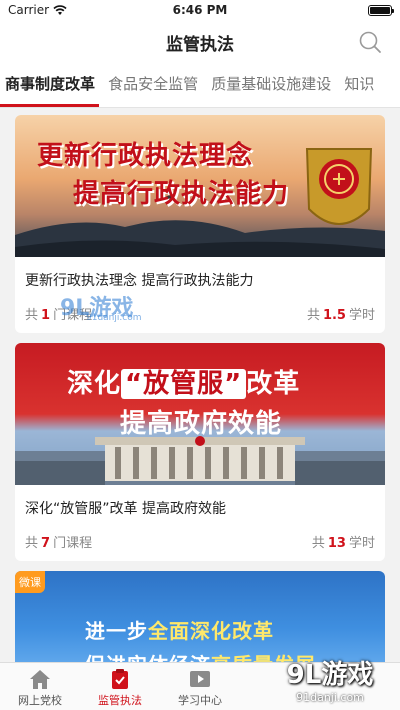  I want to click on course-title: 深化“放管服”改革 提高政府效能, so click(125, 509).